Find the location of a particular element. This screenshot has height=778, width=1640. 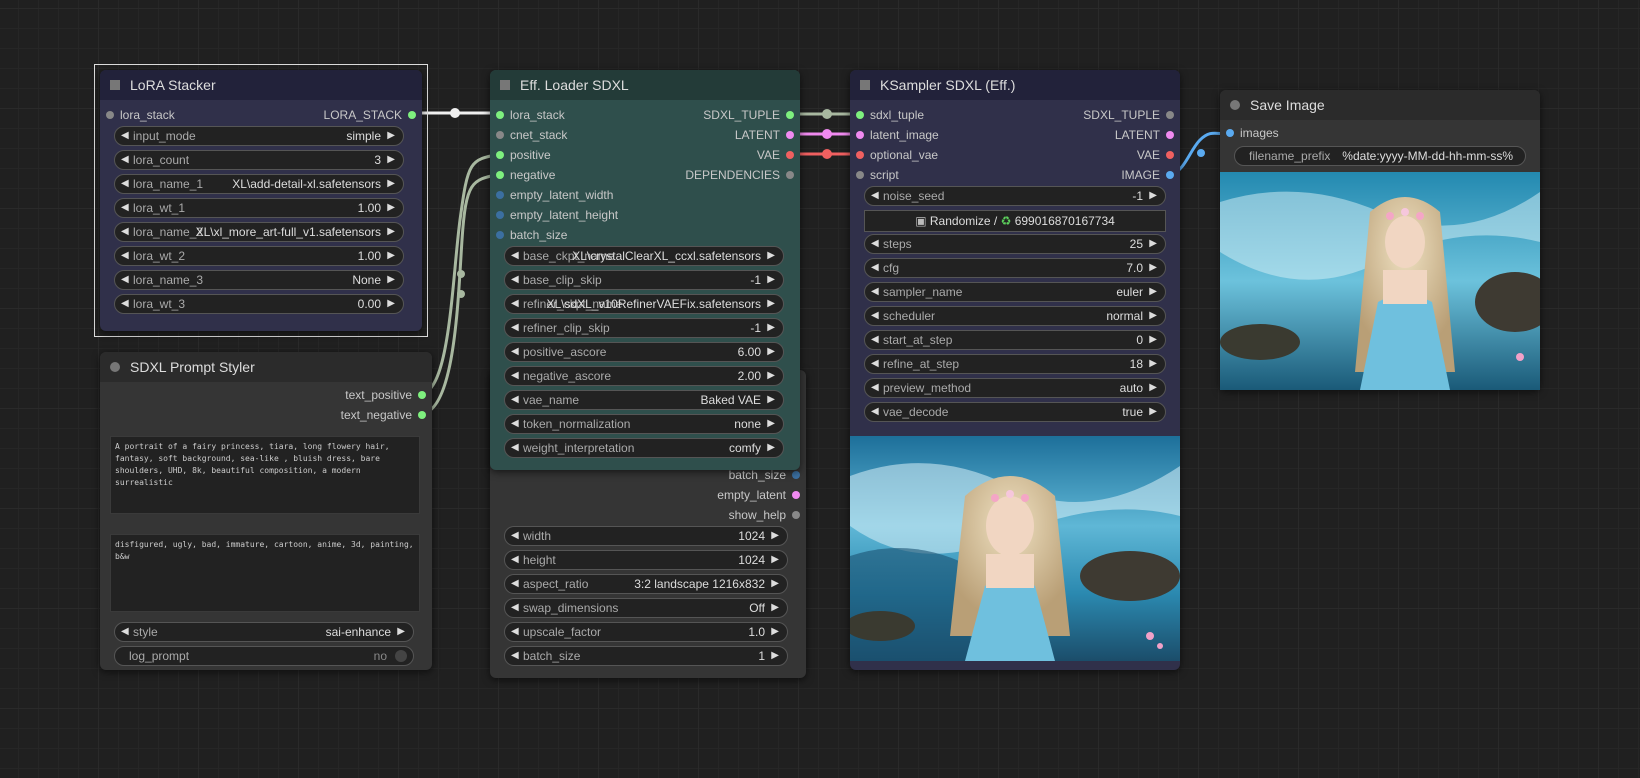

latent-widget-height: ◀ height 1024 ▶ is located at coordinates (646, 560).